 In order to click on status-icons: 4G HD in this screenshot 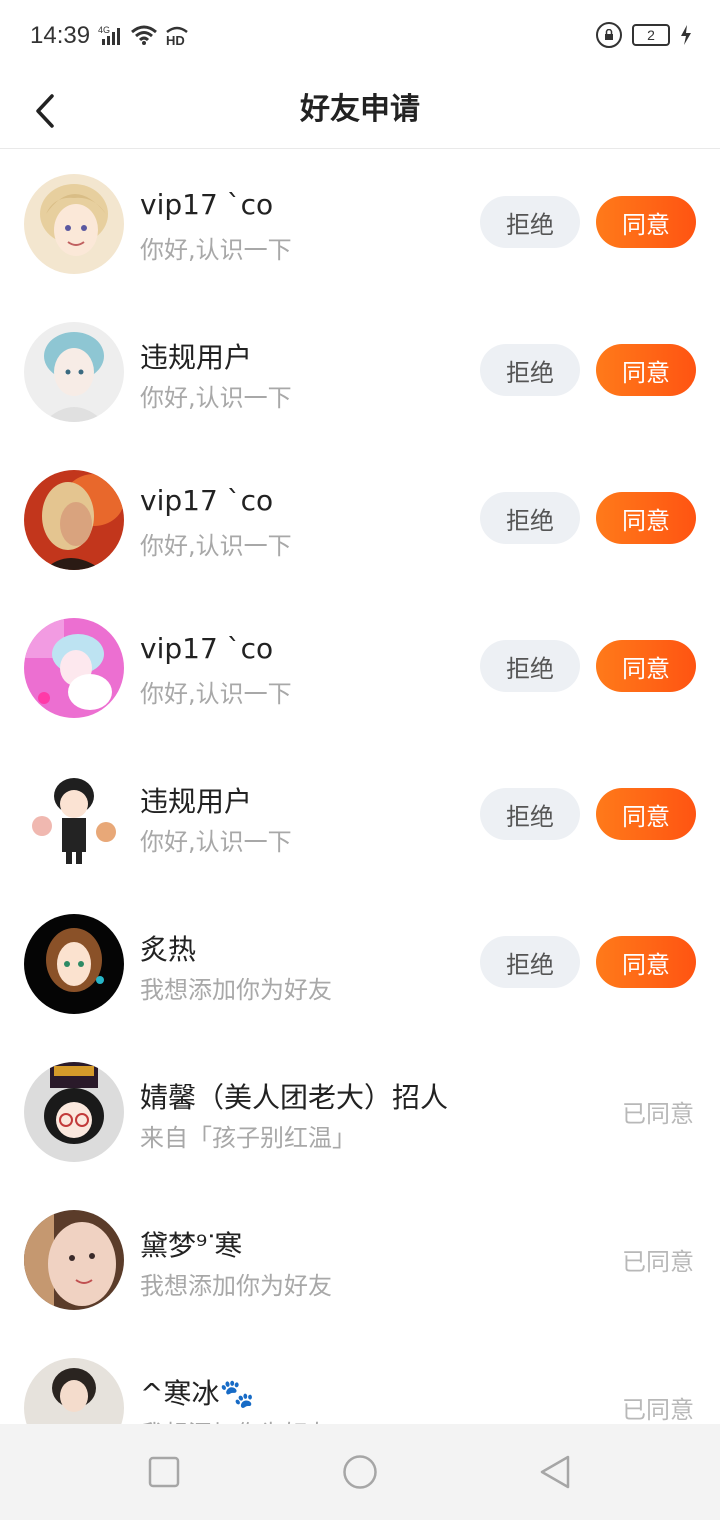, I will do `click(144, 35)`.